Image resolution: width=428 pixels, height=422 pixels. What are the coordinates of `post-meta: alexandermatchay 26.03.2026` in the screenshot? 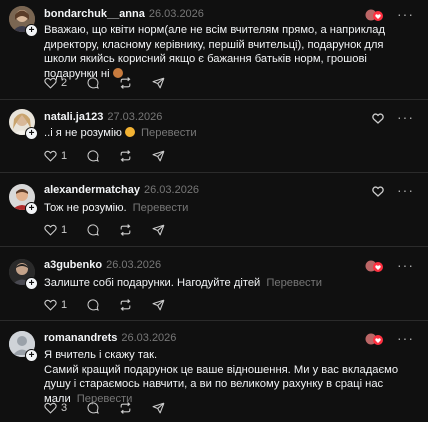 It's located at (121, 190).